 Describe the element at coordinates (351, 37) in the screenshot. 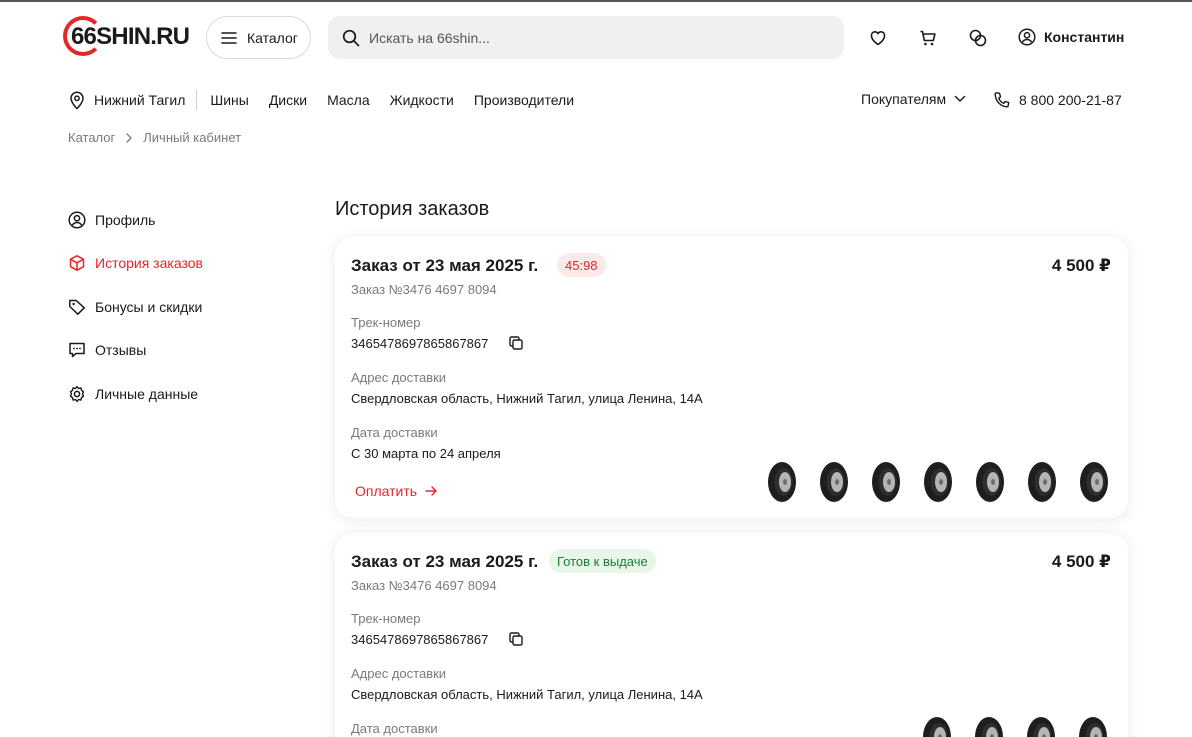

I see `search-icon` at that location.